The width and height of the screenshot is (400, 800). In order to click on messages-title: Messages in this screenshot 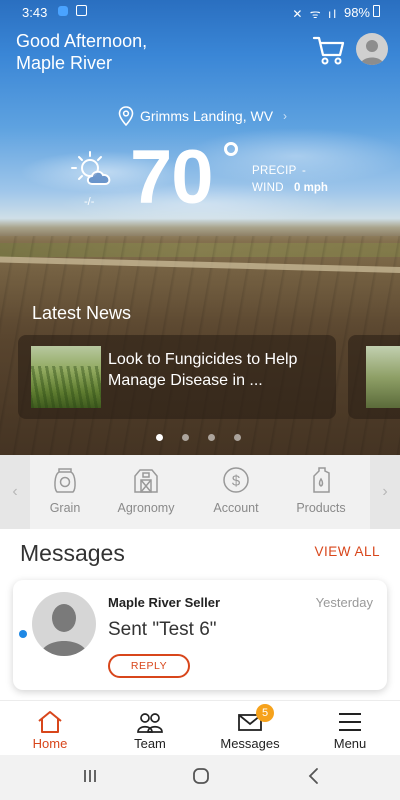, I will do `click(72, 553)`.